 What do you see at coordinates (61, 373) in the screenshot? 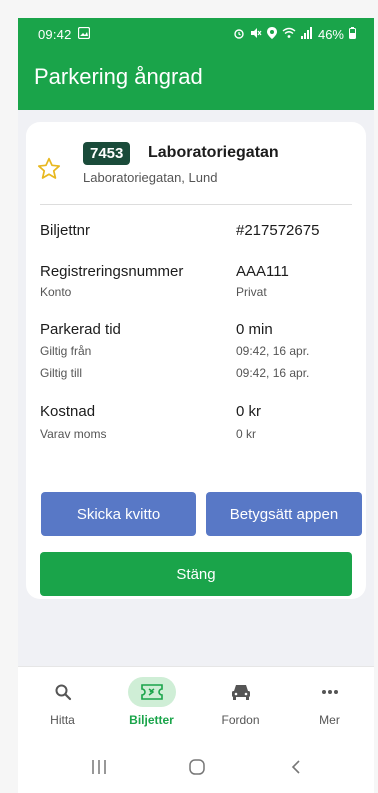
I see `valid-to-label: Giltig till` at bounding box center [61, 373].